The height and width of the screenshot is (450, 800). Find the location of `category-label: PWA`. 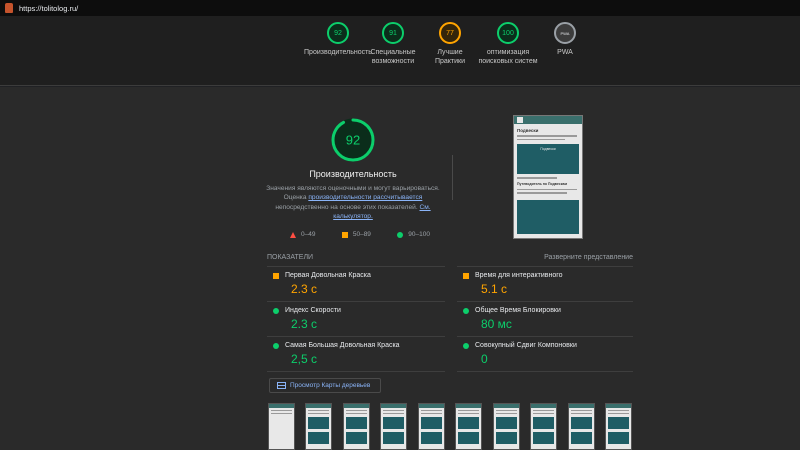

category-label: PWA is located at coordinates (565, 52).